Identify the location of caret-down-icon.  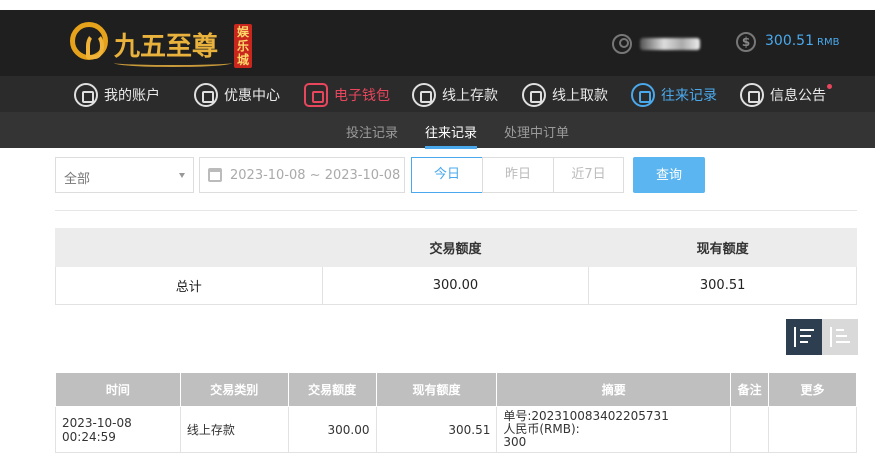
(182, 175).